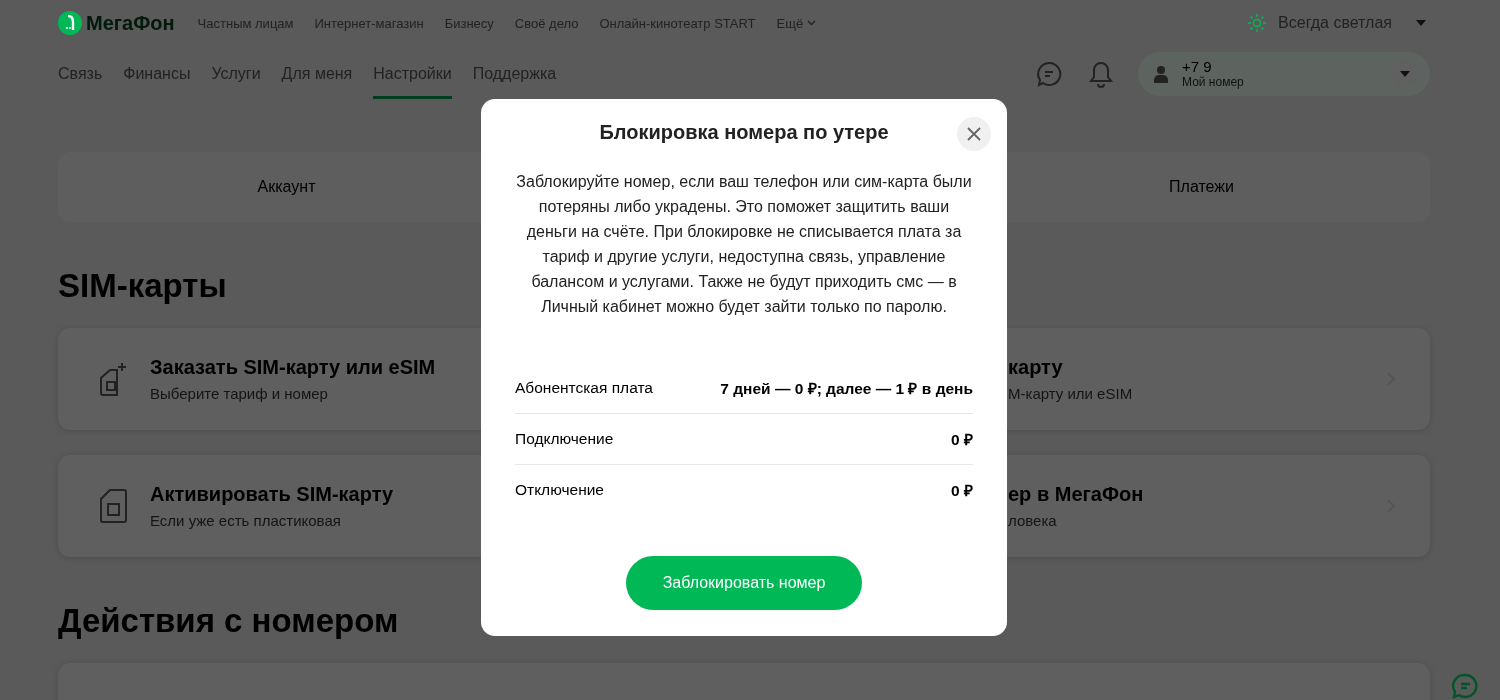 The height and width of the screenshot is (700, 1500). I want to click on bell-icon, so click(1101, 74).